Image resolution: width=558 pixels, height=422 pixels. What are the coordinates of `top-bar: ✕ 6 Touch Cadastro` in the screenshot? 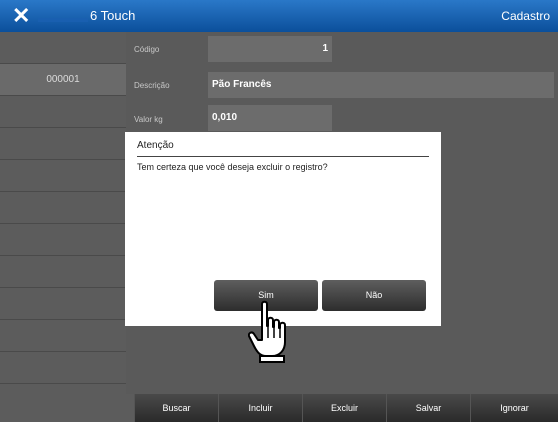 It's located at (279, 16).